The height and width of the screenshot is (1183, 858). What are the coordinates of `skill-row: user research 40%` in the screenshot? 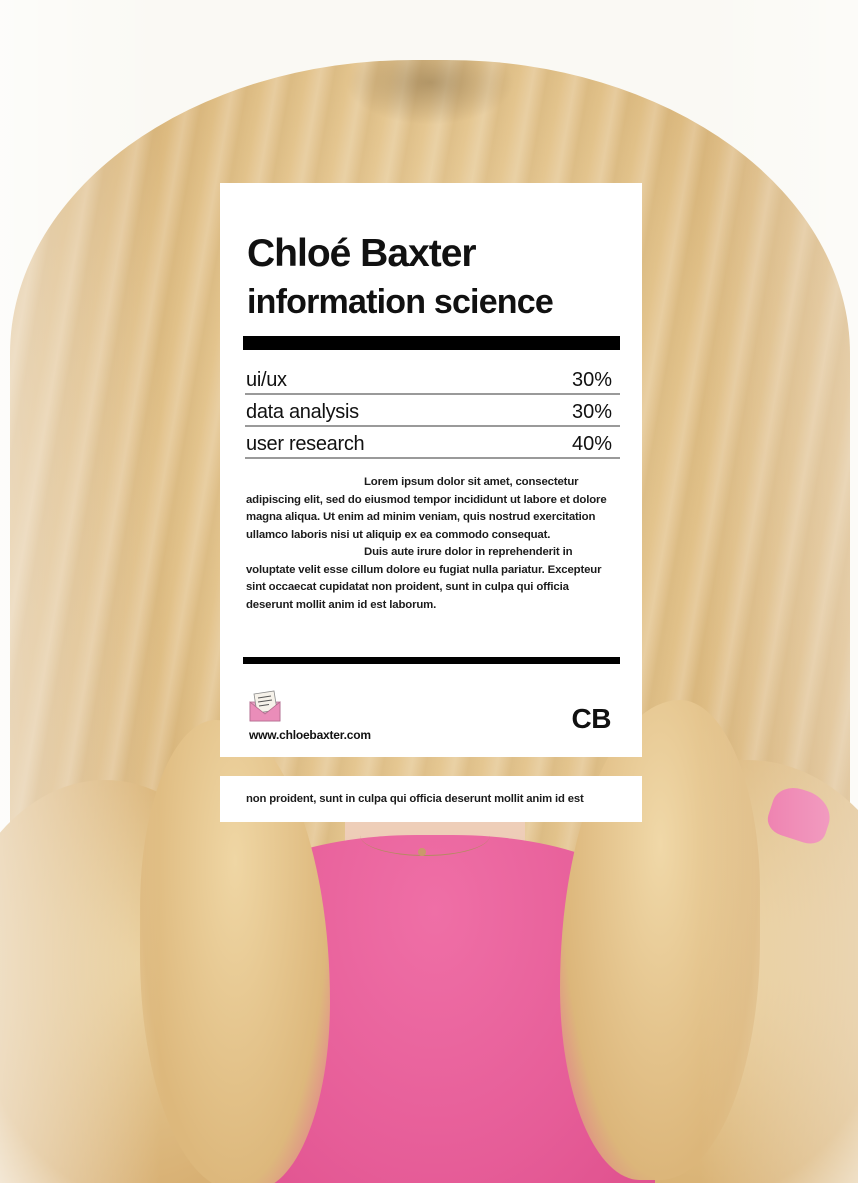 It's located at (432, 443).